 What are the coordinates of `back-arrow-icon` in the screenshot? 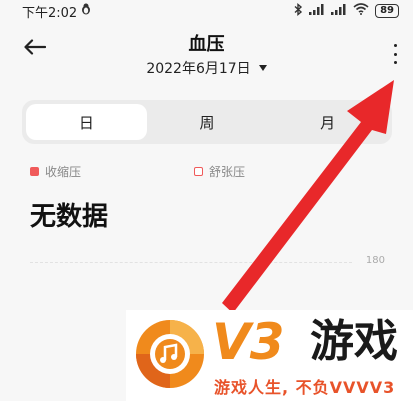 It's located at (35, 47).